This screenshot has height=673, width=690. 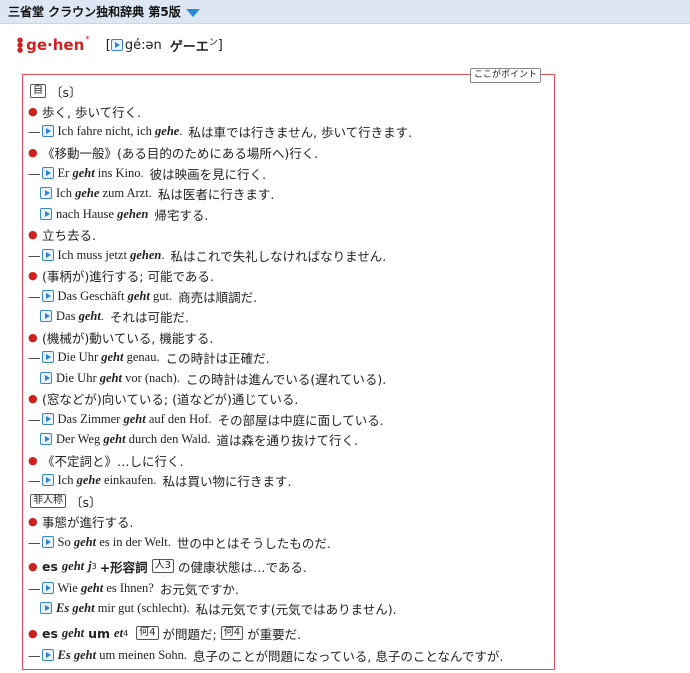 I want to click on example-translation: お元気ですか., so click(x=199, y=589).